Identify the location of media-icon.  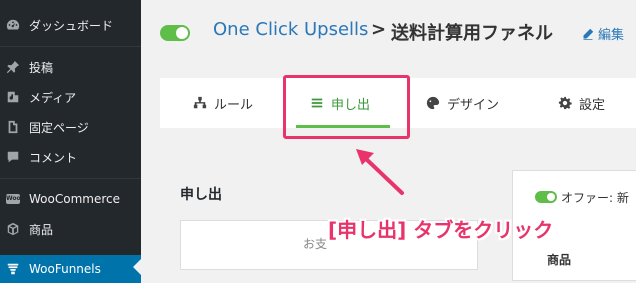
(13, 97).